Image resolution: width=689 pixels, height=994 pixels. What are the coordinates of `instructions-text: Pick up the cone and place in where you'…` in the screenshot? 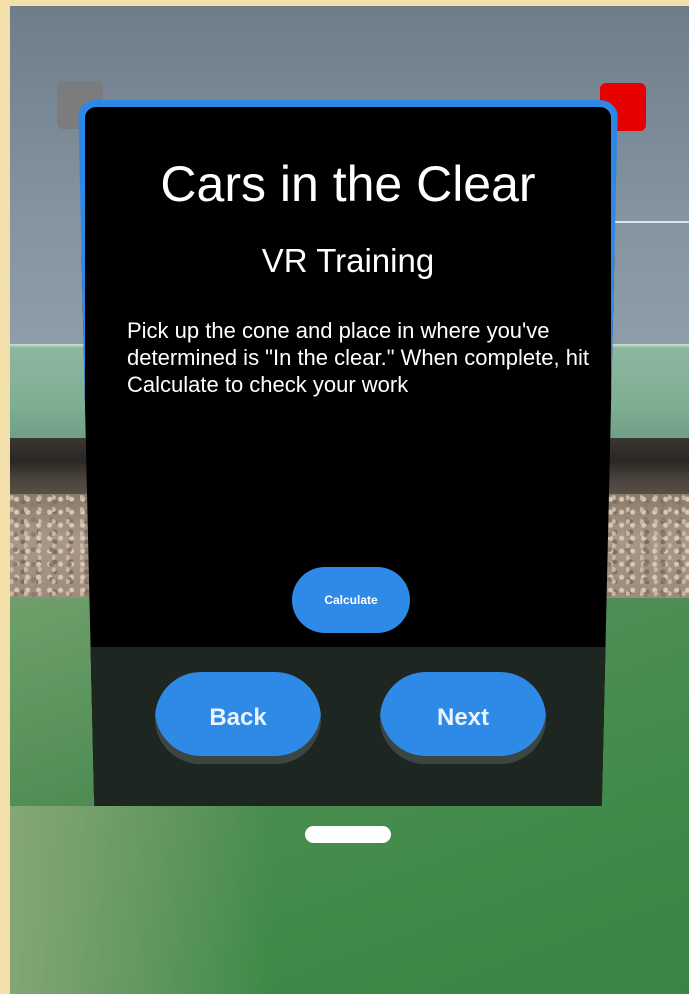 It's located at (358, 357).